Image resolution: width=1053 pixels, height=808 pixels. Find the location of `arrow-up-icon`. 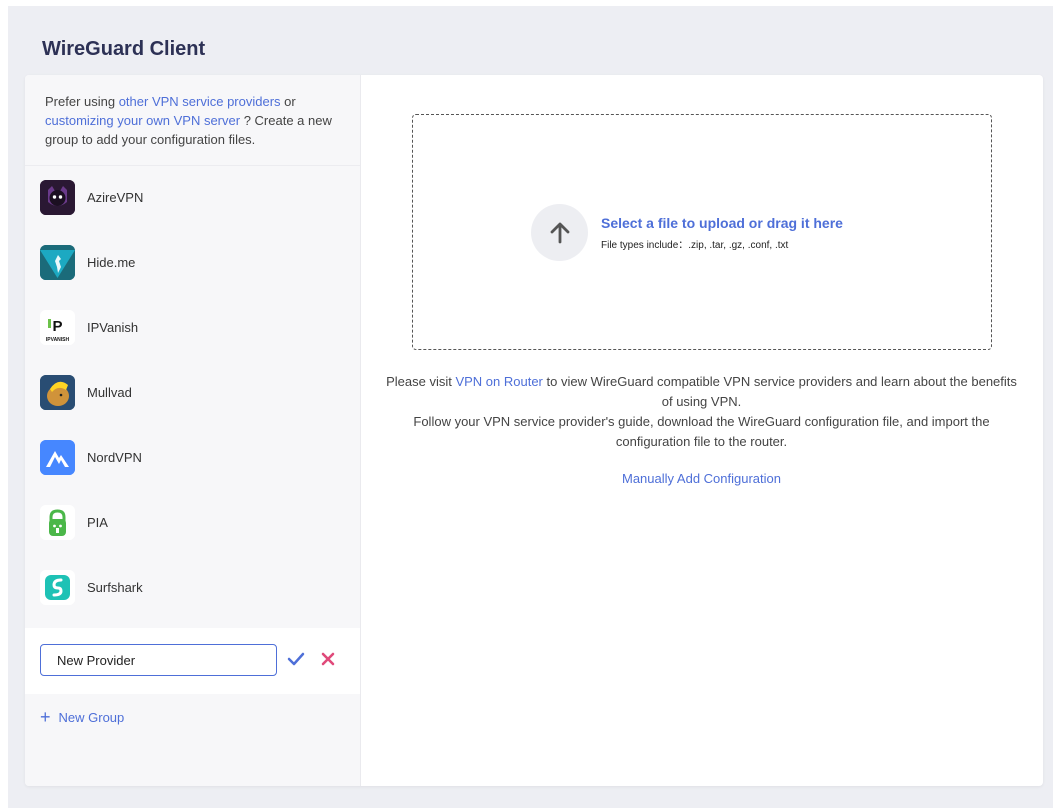

arrow-up-icon is located at coordinates (559, 232).